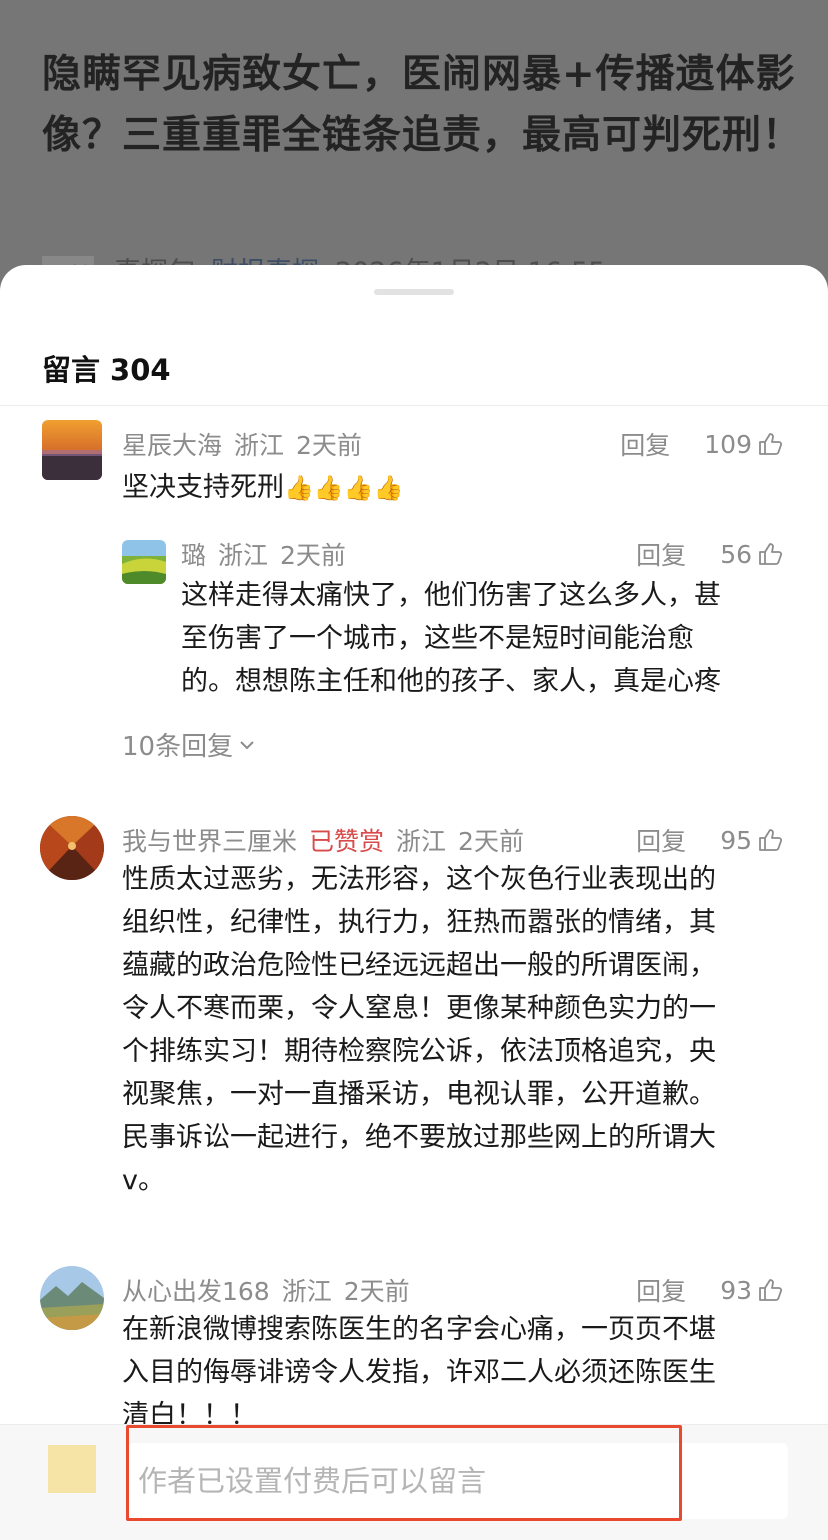 The width and height of the screenshot is (828, 1540). Describe the element at coordinates (106, 368) in the screenshot. I see `comments-header: 留言 304` at that location.